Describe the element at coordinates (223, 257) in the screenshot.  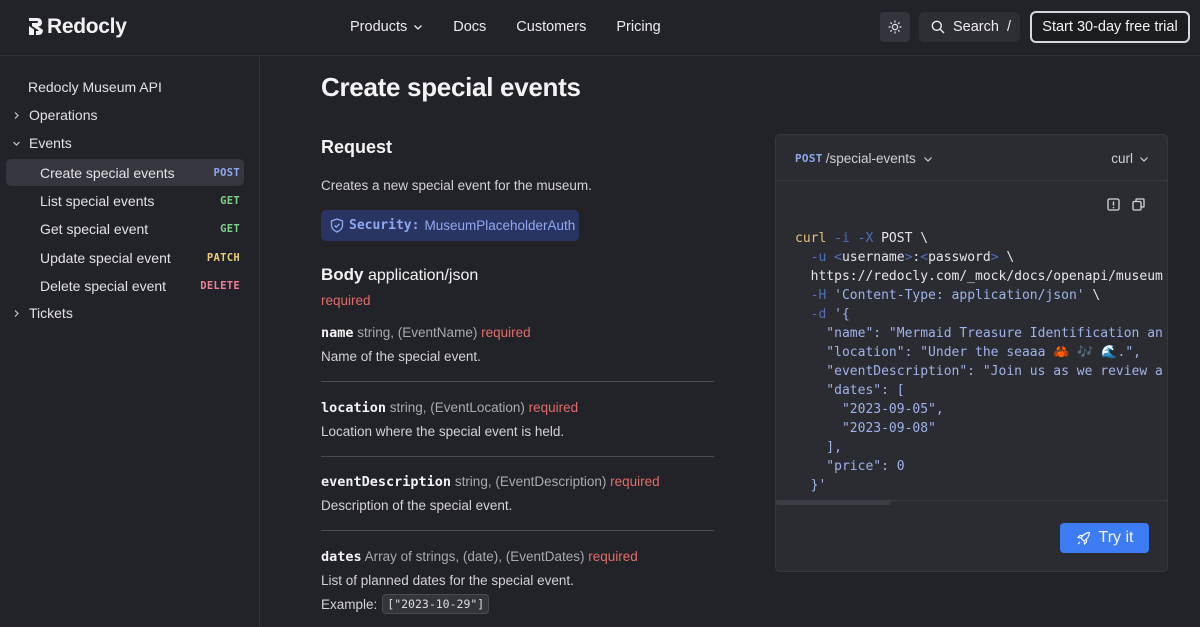
I see `method-badge-patch: PATCH` at that location.